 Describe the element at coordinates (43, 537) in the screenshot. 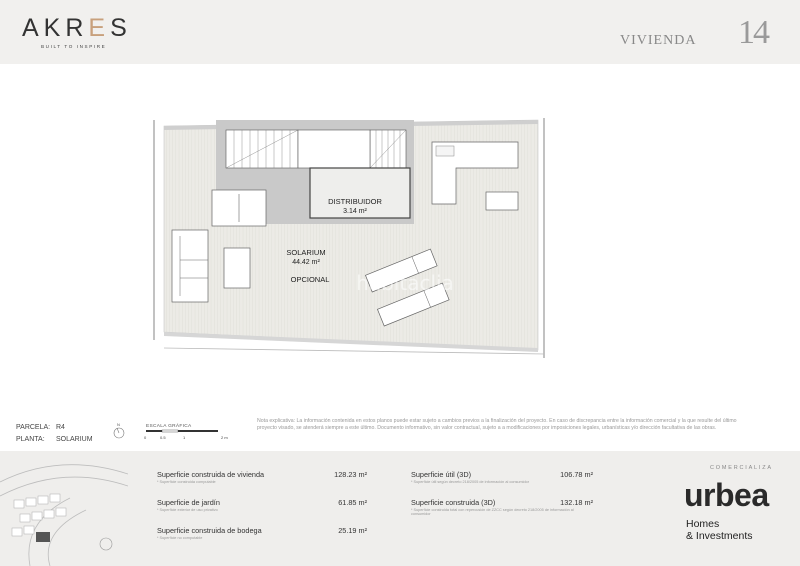

I see `highlighted-unit` at that location.